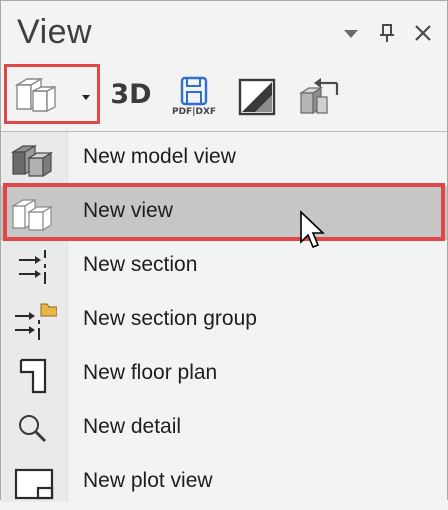 The height and width of the screenshot is (510, 448). What do you see at coordinates (86, 97) in the screenshot?
I see `small-down-arrow-icon` at bounding box center [86, 97].